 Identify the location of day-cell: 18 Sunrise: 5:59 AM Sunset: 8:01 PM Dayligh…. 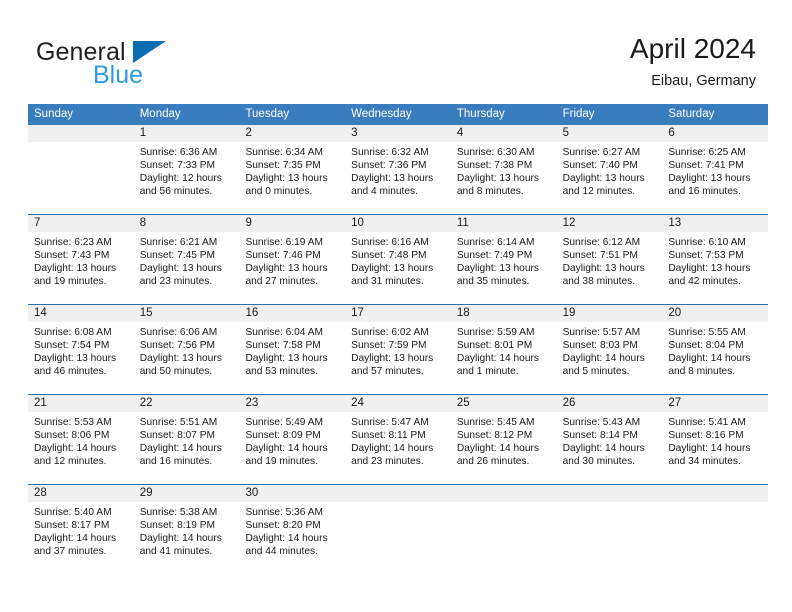
(503, 349).